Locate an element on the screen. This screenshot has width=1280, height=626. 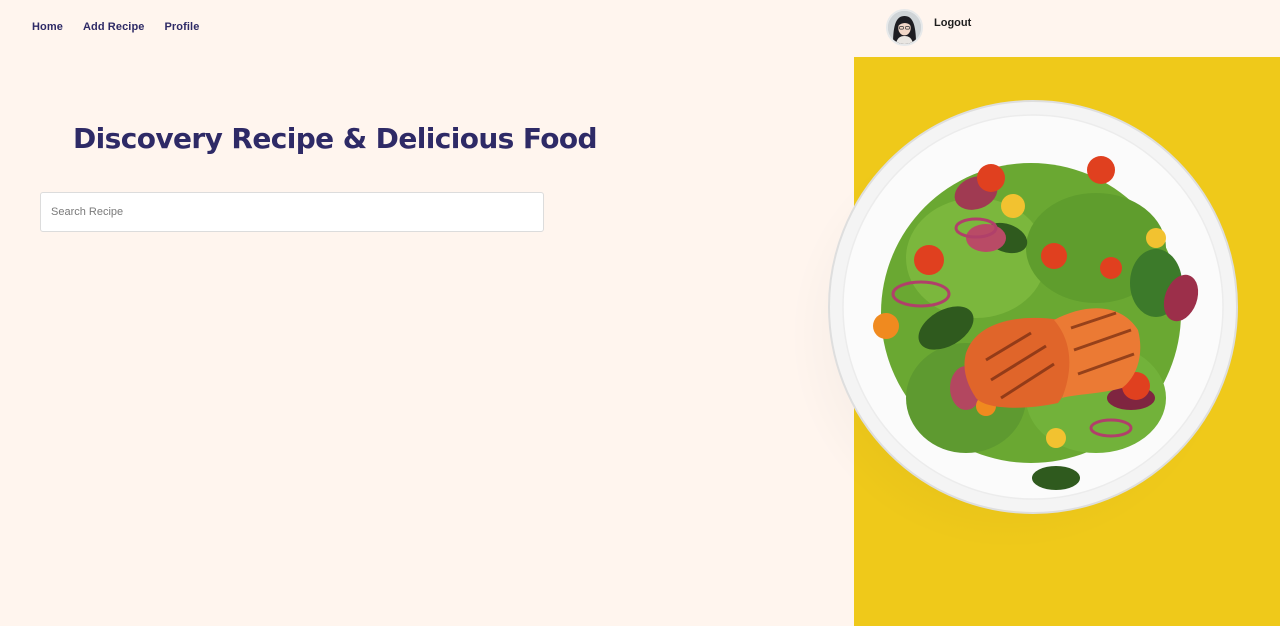
nav-link-home: Home is located at coordinates (47, 27).